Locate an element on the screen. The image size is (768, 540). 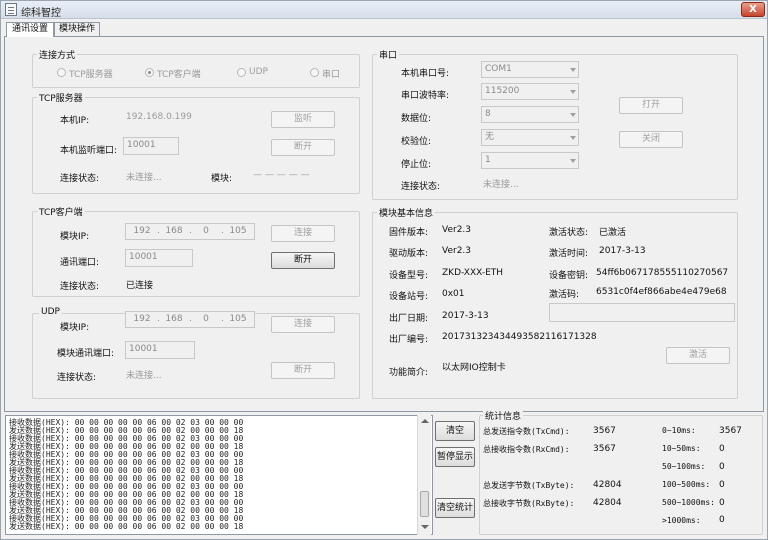
tcp-client-port-label: 通讯端口: is located at coordinates (80, 263).